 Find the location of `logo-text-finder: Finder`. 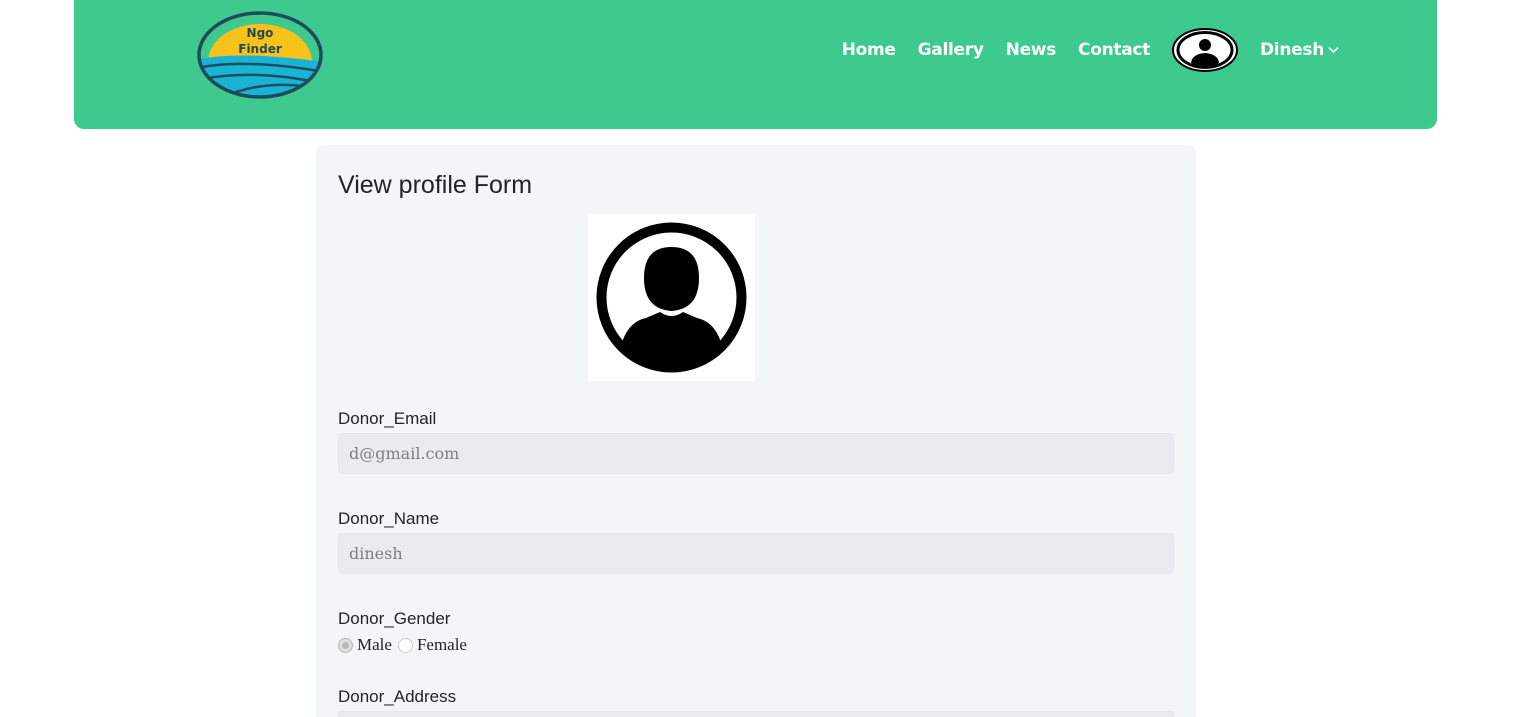

logo-text-finder: Finder is located at coordinates (260, 49).